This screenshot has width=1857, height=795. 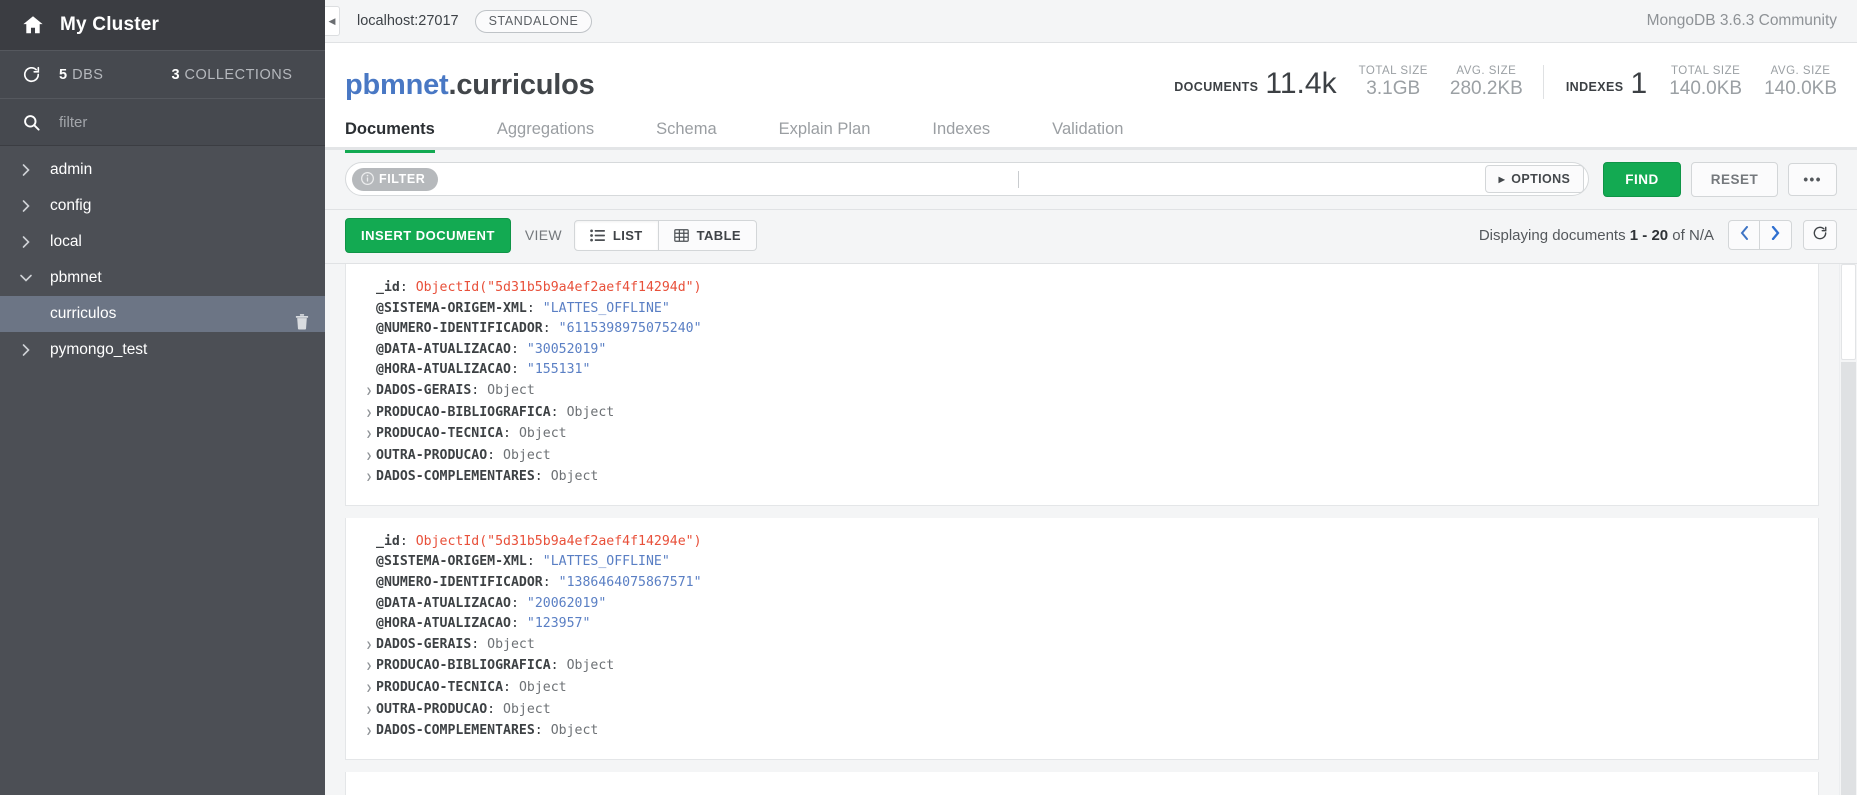 I want to click on scrollbar-track, so click(x=1848, y=578).